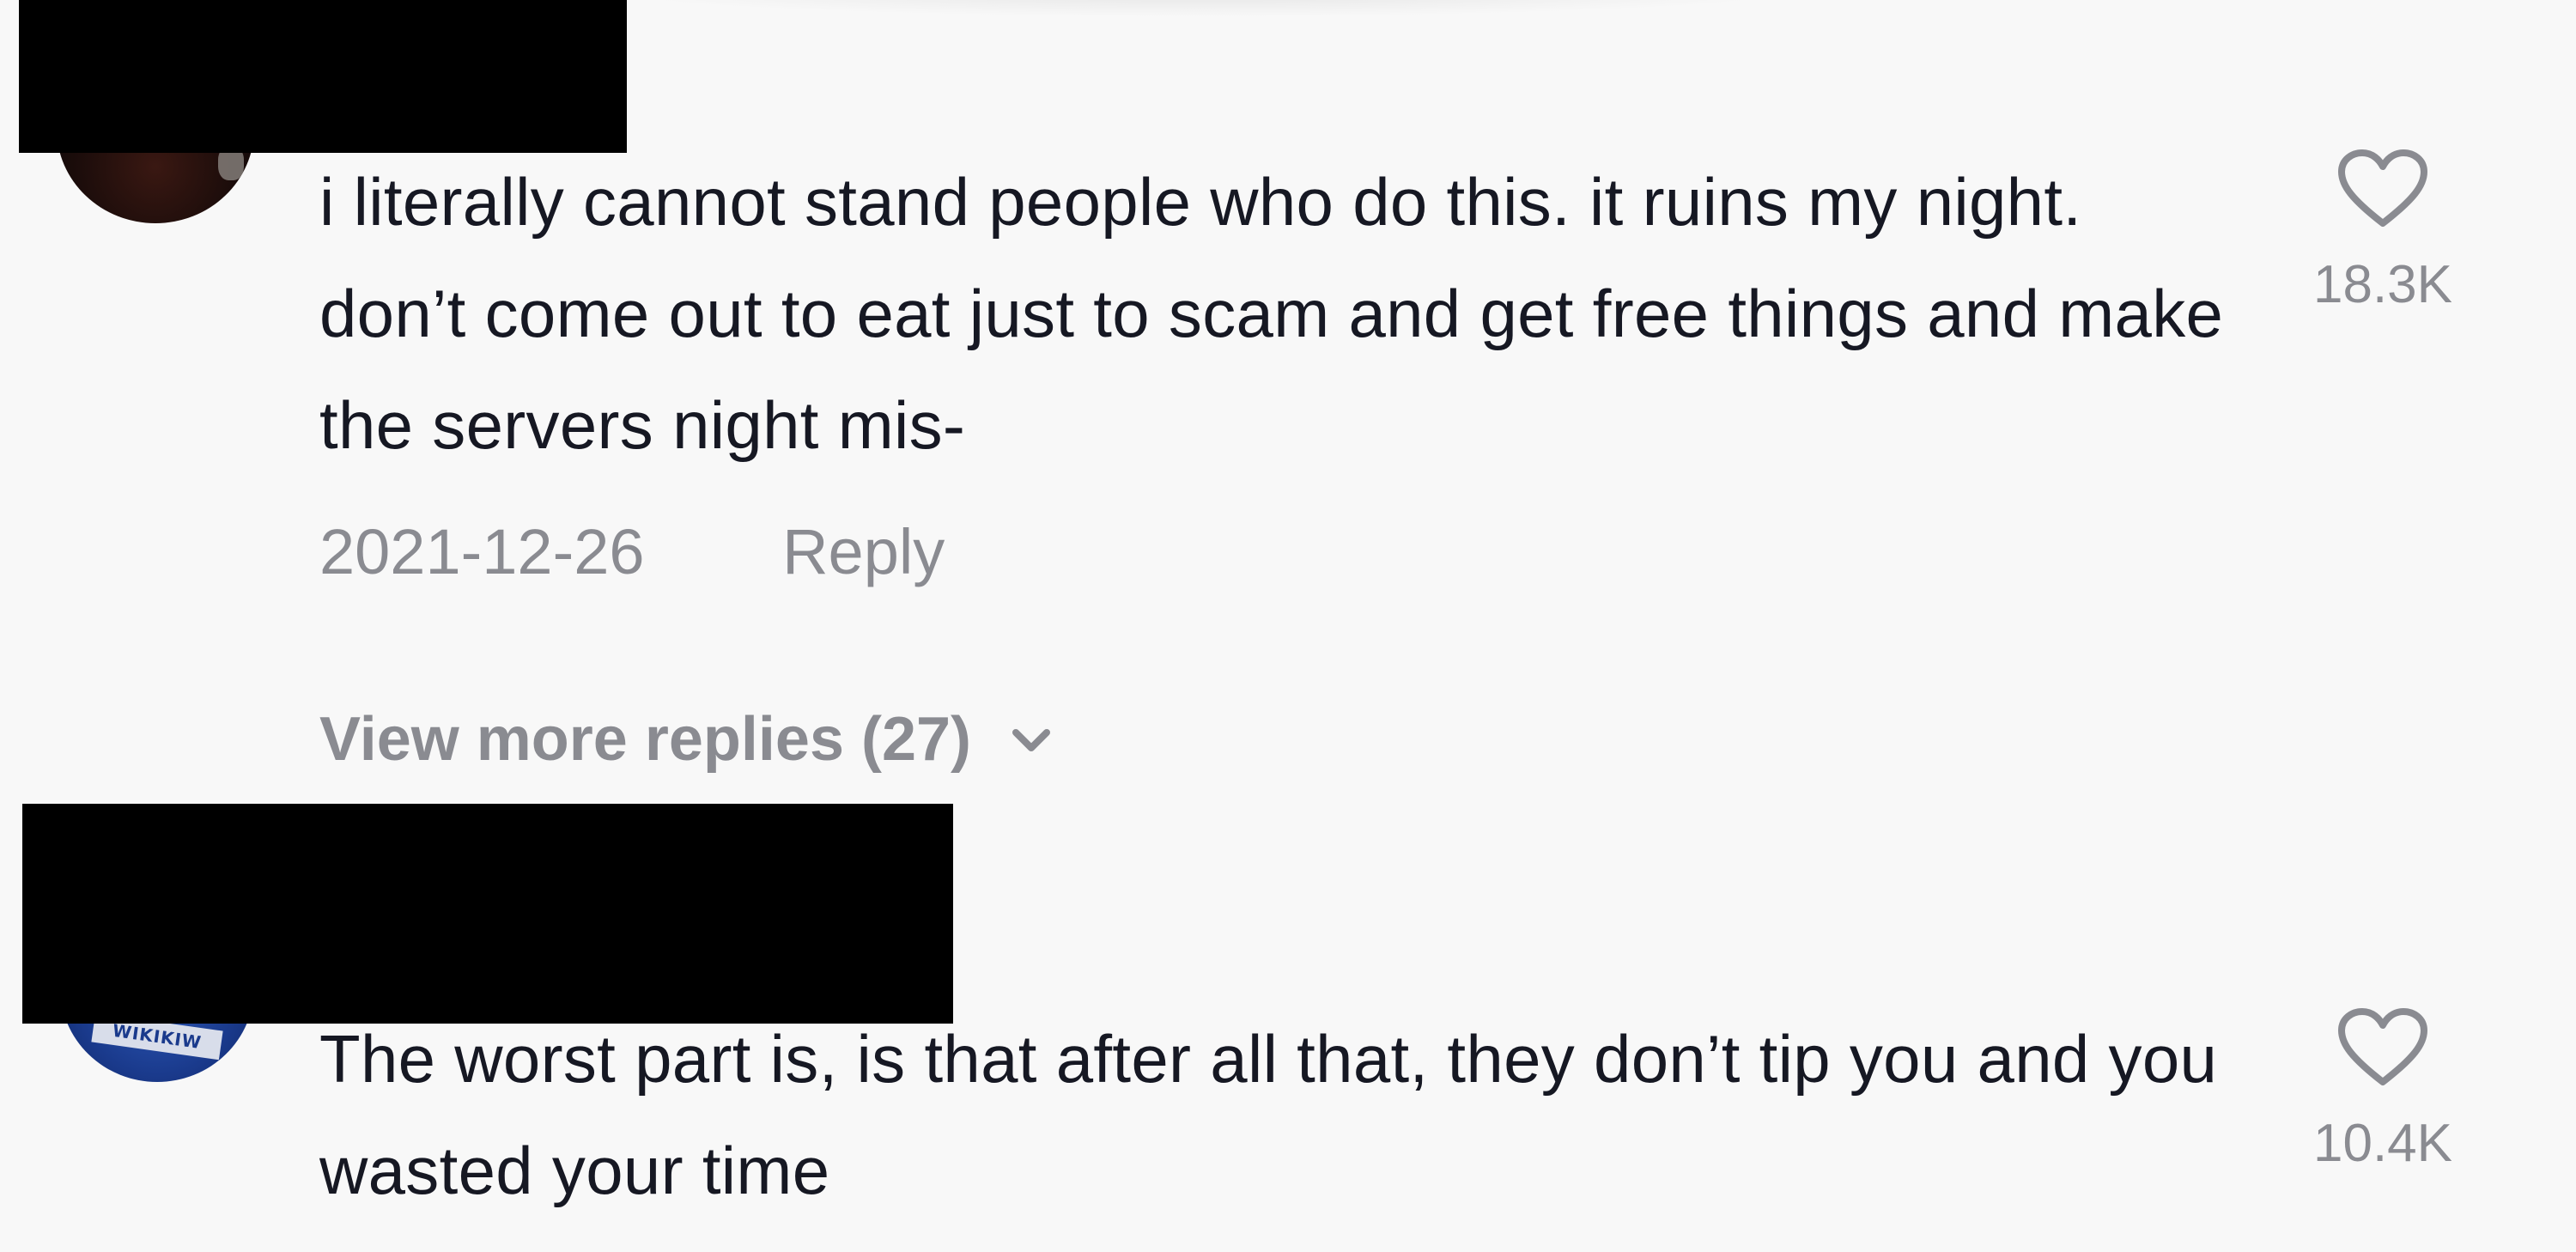 The height and width of the screenshot is (1252, 2576). What do you see at coordinates (2383, 1143) in the screenshot?
I see `like-count: 10.4K` at bounding box center [2383, 1143].